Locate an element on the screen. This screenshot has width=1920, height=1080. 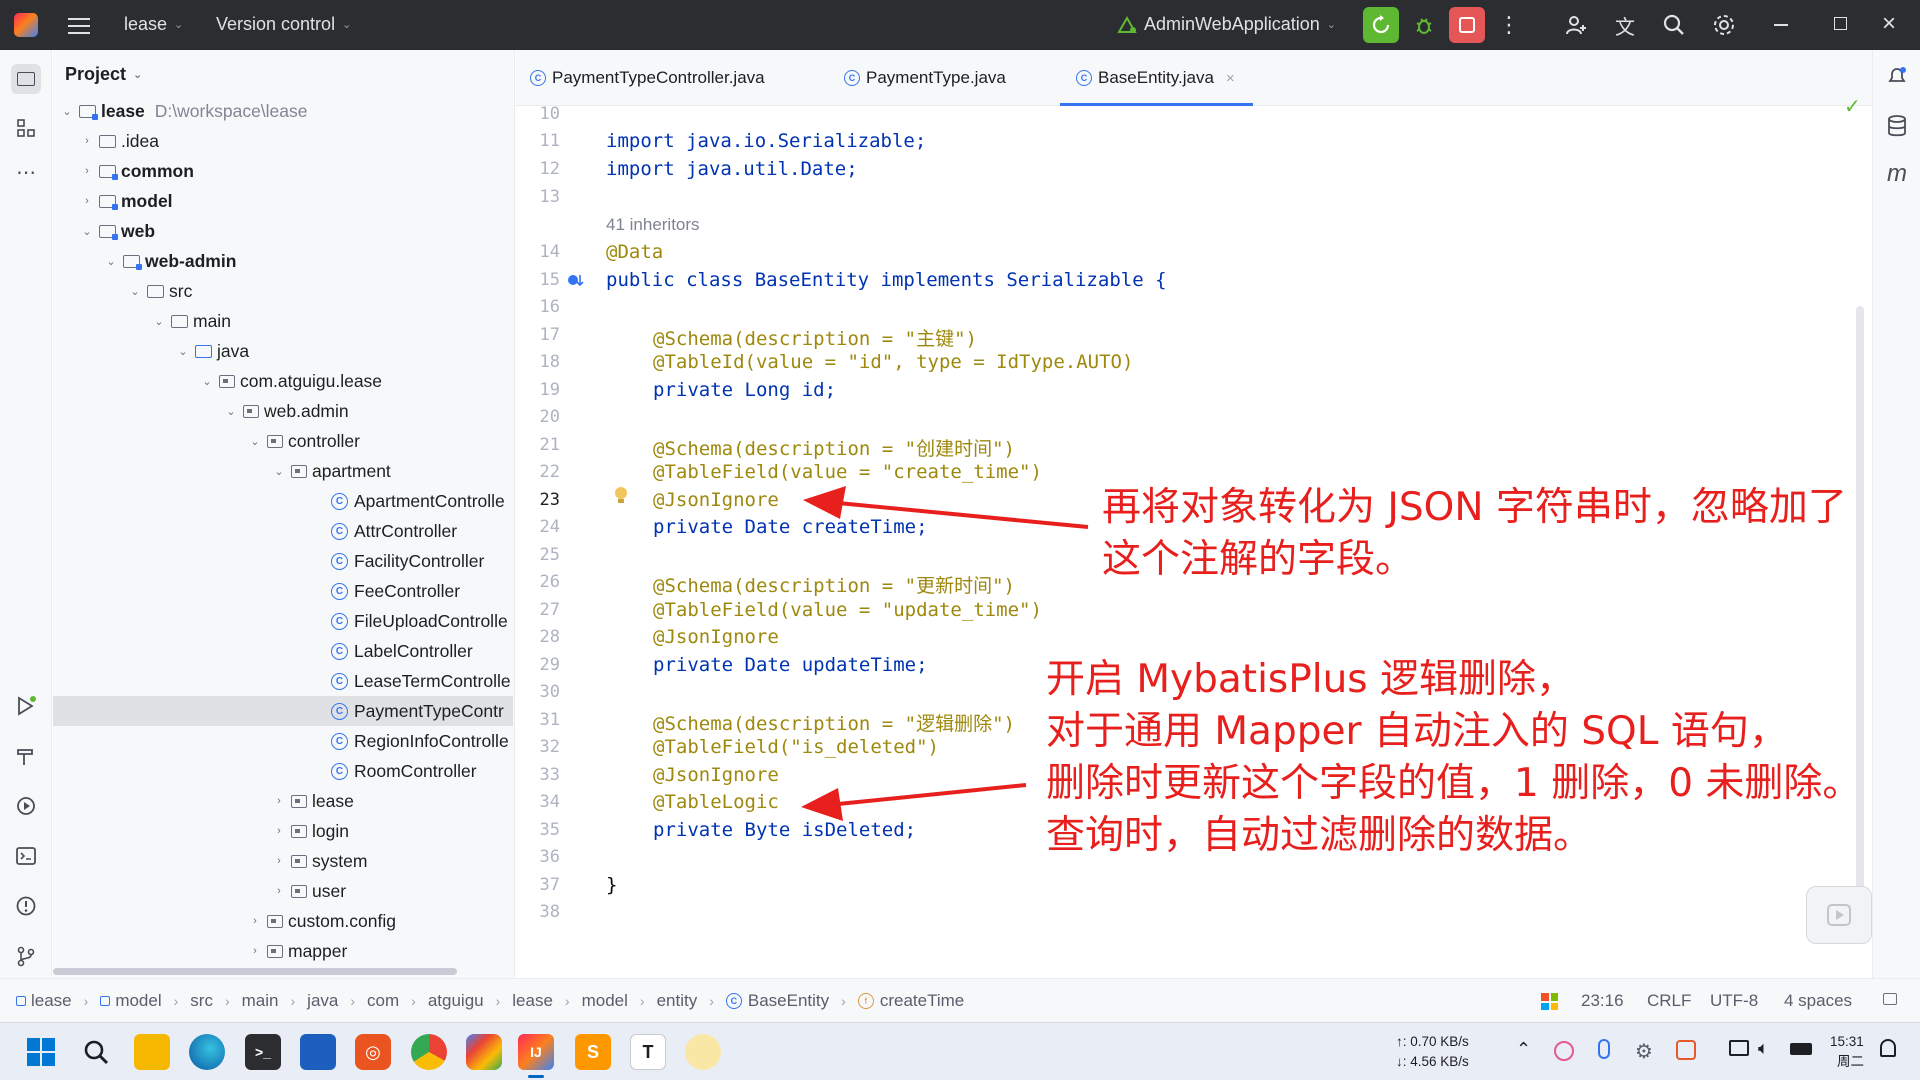
git-tool-button is located at coordinates (26, 956).